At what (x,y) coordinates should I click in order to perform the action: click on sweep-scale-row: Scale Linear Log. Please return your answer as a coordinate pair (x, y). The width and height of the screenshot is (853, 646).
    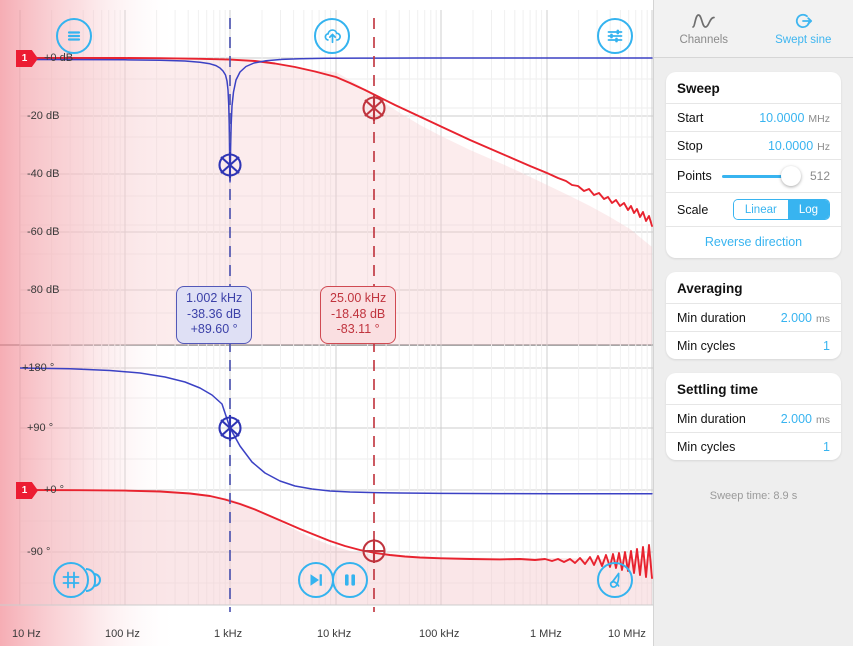
    Looking at the image, I should click on (753, 209).